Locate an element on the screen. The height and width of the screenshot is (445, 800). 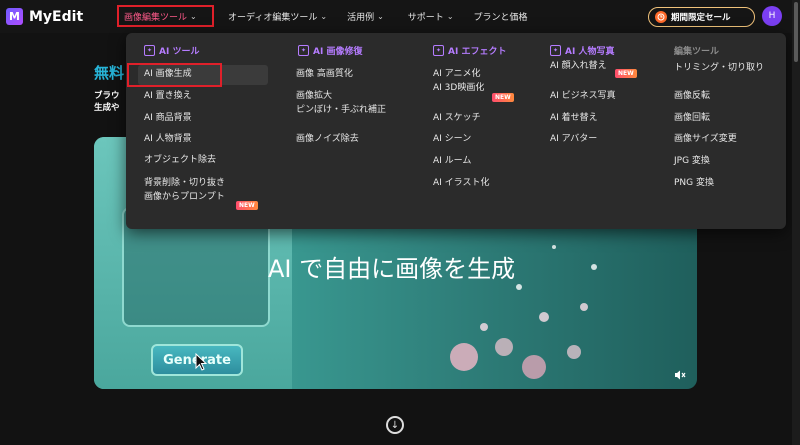
column-heading-label: AI ツール is located at coordinates (179, 51).